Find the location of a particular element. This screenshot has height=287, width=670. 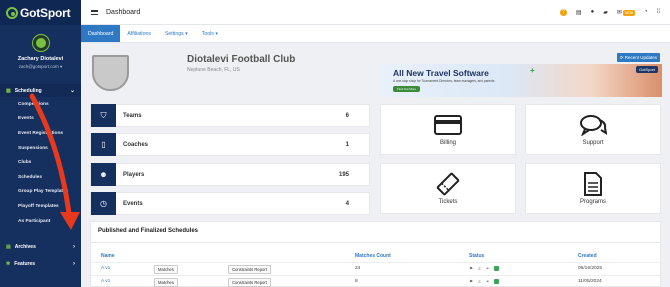

mail-icon: ✉ NEW is located at coordinates (626, 12).